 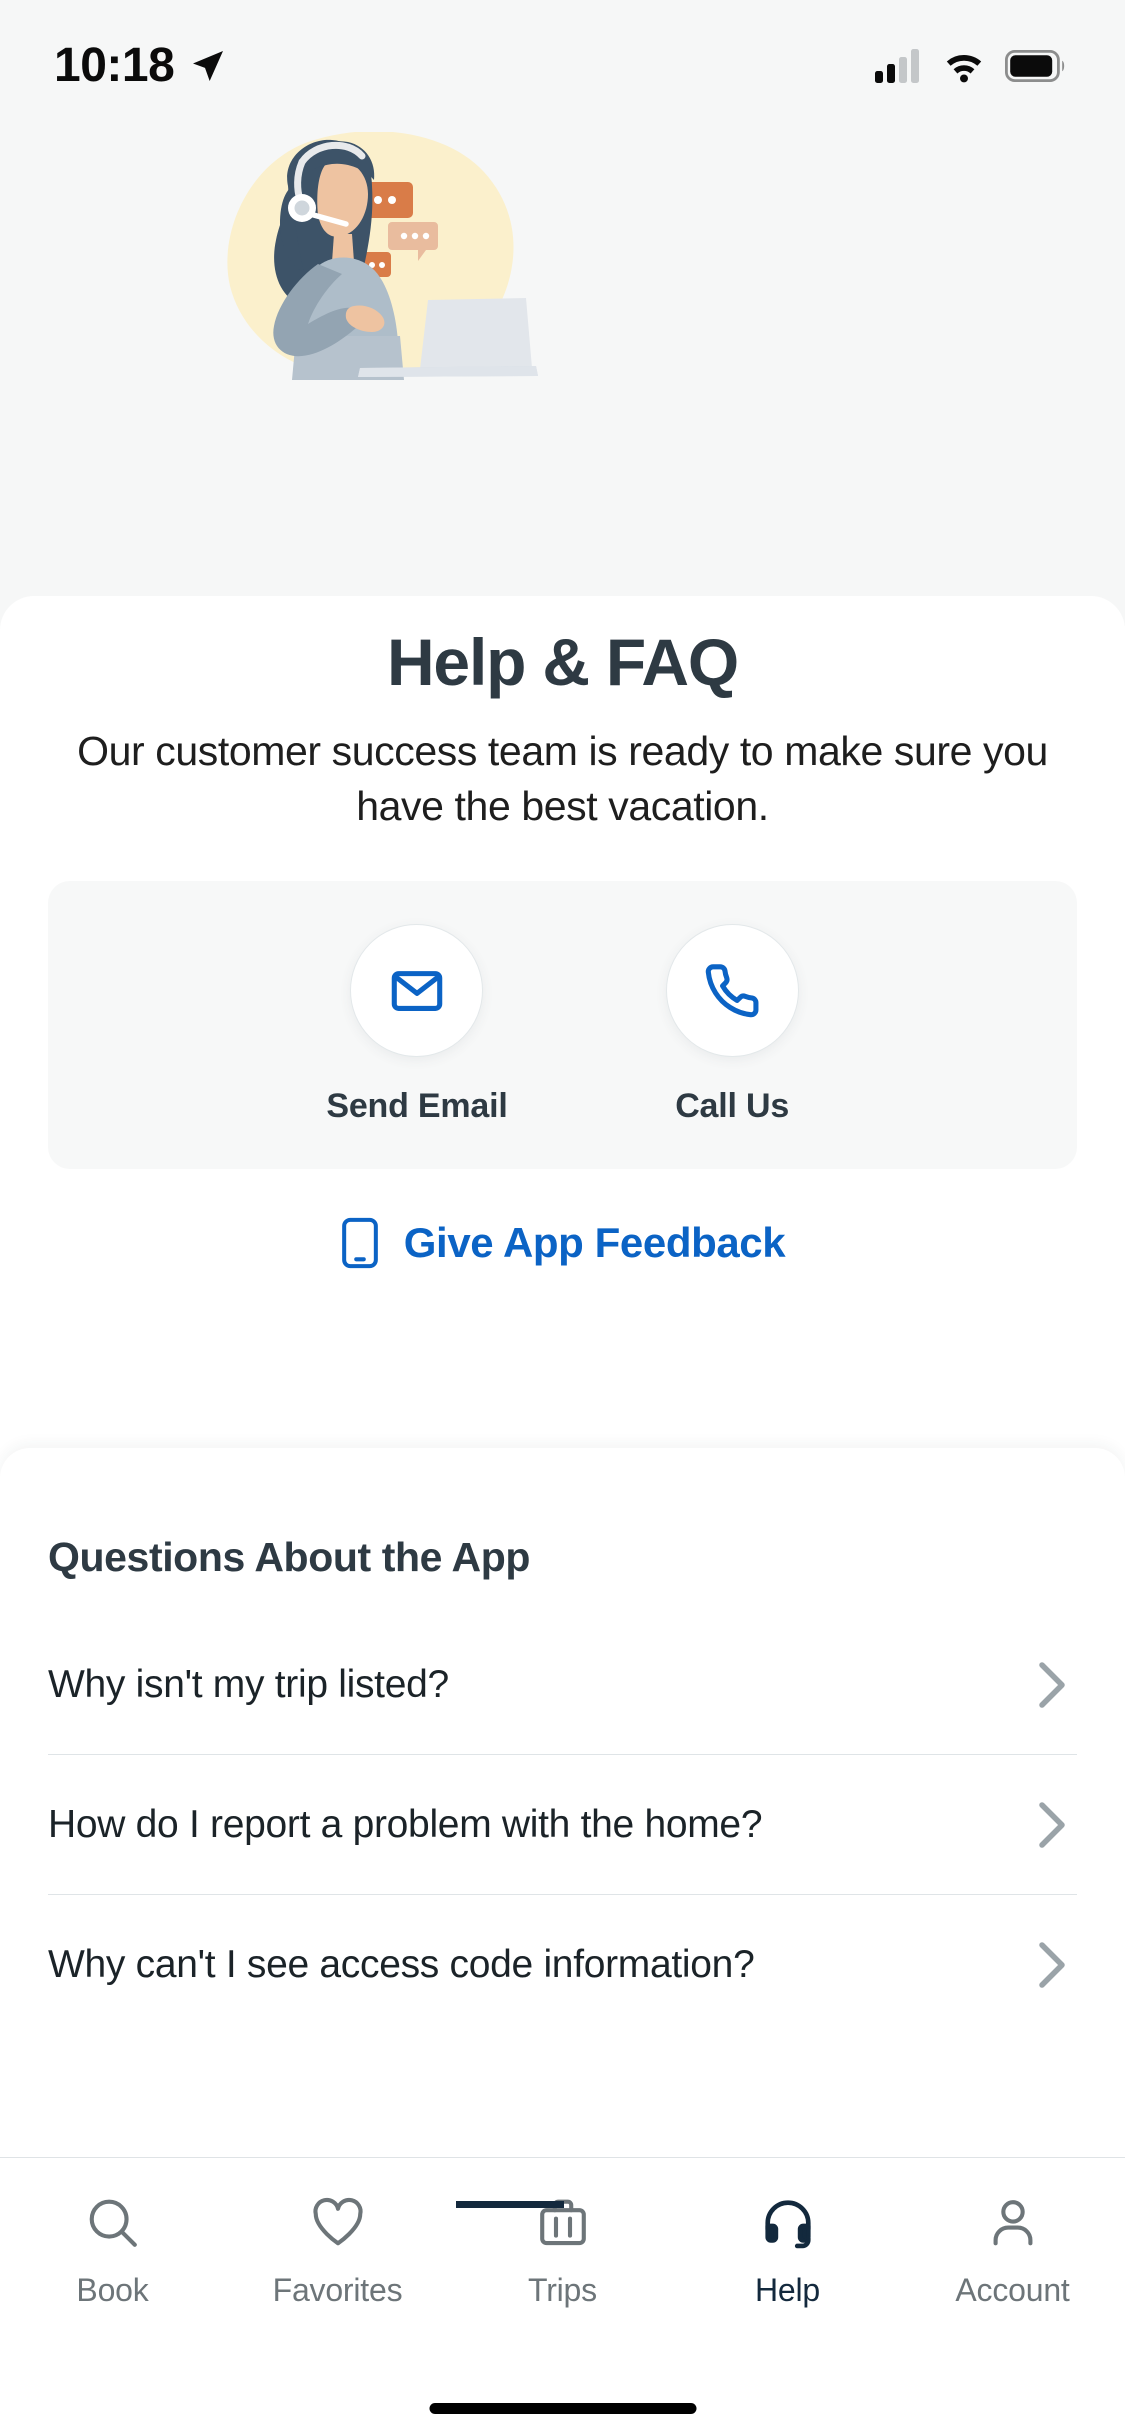 I want to click on give-app-feedback-button: Give App Feedback, so click(x=562, y=1243).